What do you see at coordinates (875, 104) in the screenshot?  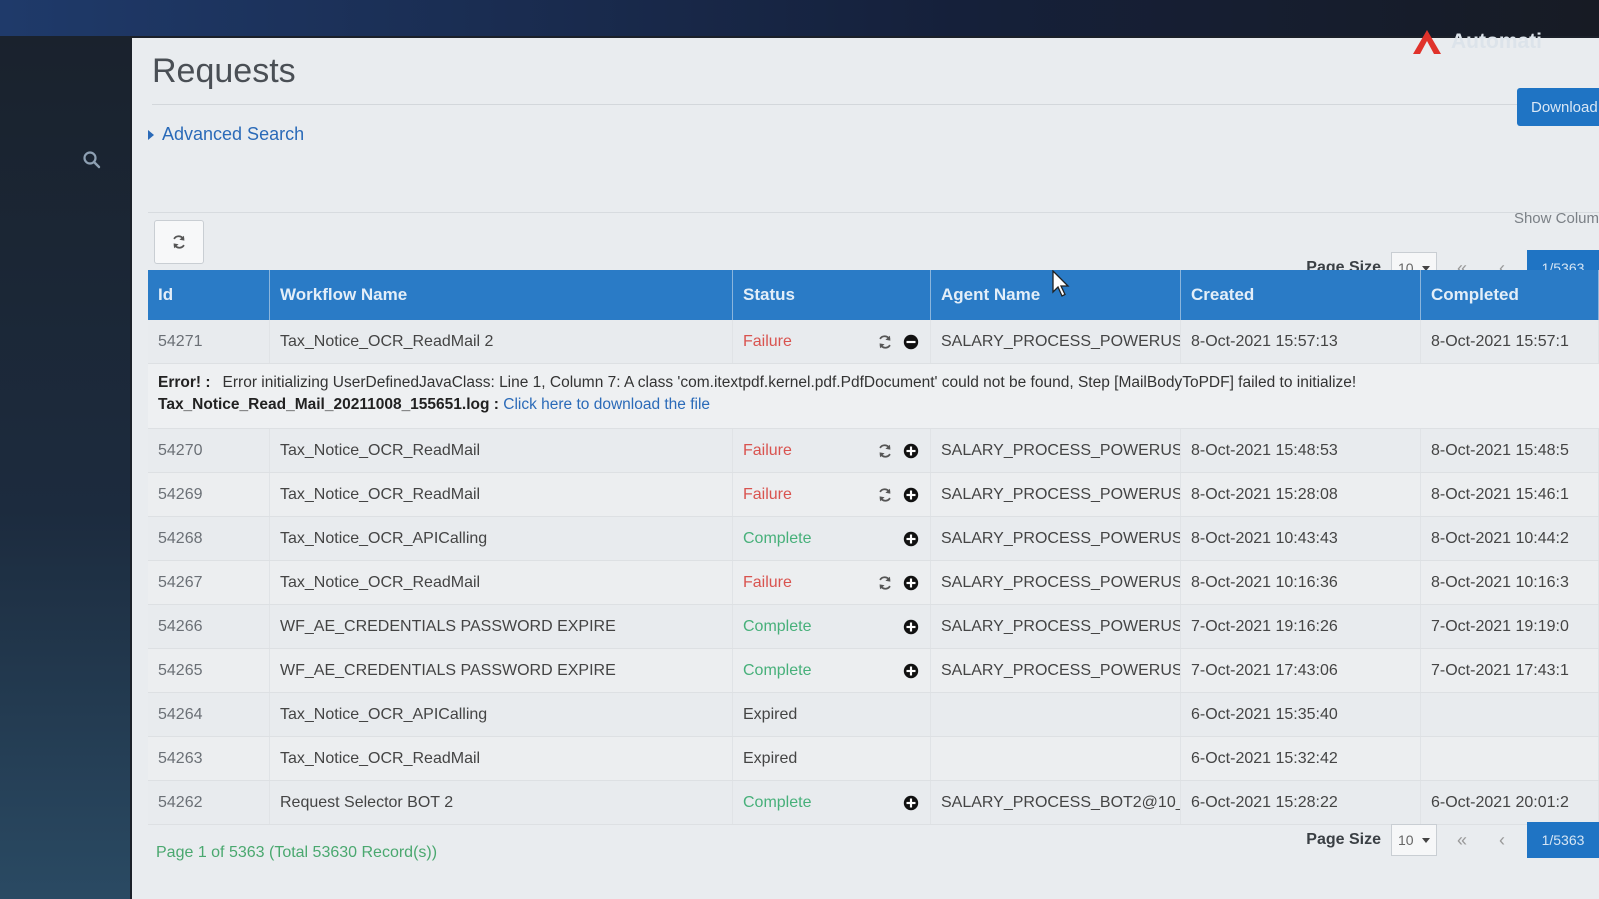 I see `title-divider` at bounding box center [875, 104].